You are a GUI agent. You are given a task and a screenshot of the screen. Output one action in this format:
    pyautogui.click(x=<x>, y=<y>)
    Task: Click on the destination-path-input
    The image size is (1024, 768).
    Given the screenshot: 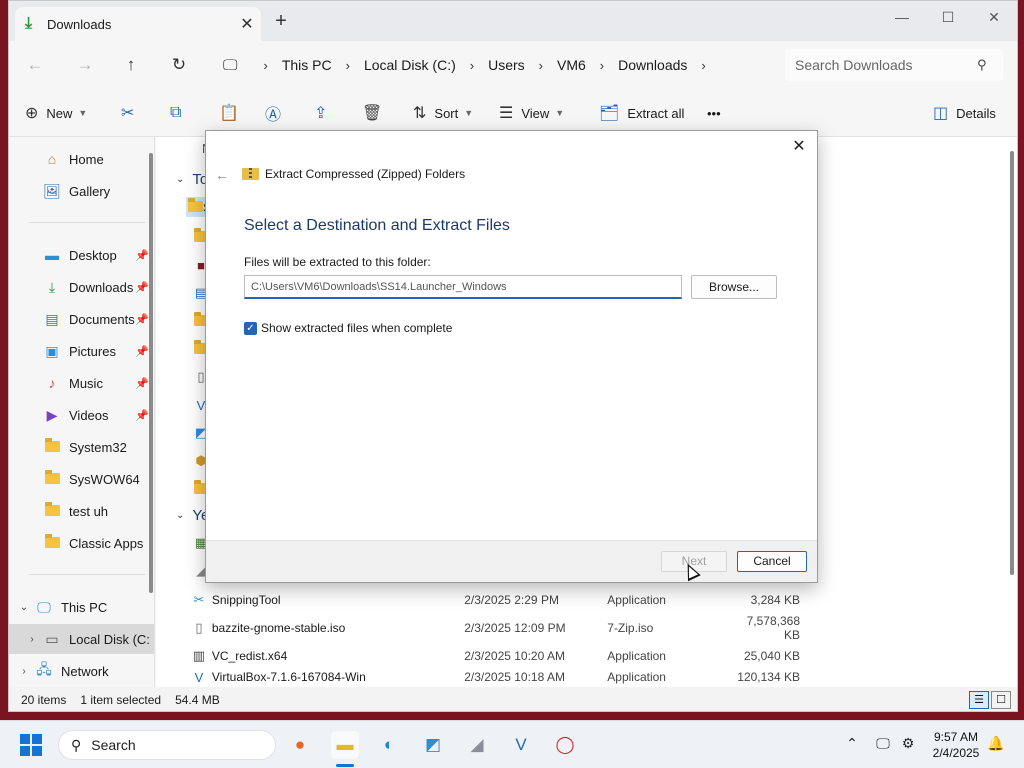 What is the action you would take?
    pyautogui.click(x=463, y=287)
    